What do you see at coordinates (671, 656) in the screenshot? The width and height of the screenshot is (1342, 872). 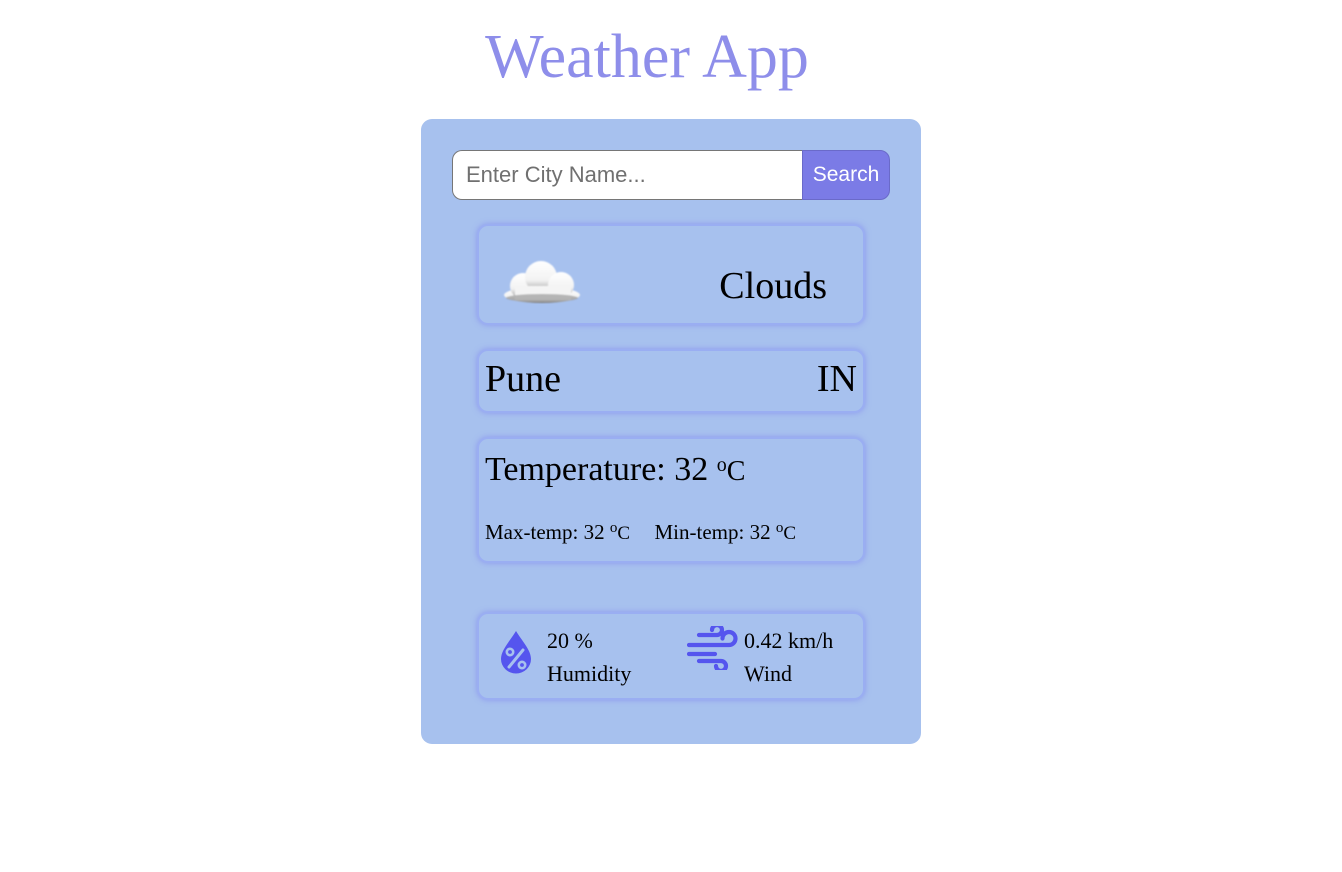 I see `details-panel: 20 % Humidity 0.42 km/h Wind` at bounding box center [671, 656].